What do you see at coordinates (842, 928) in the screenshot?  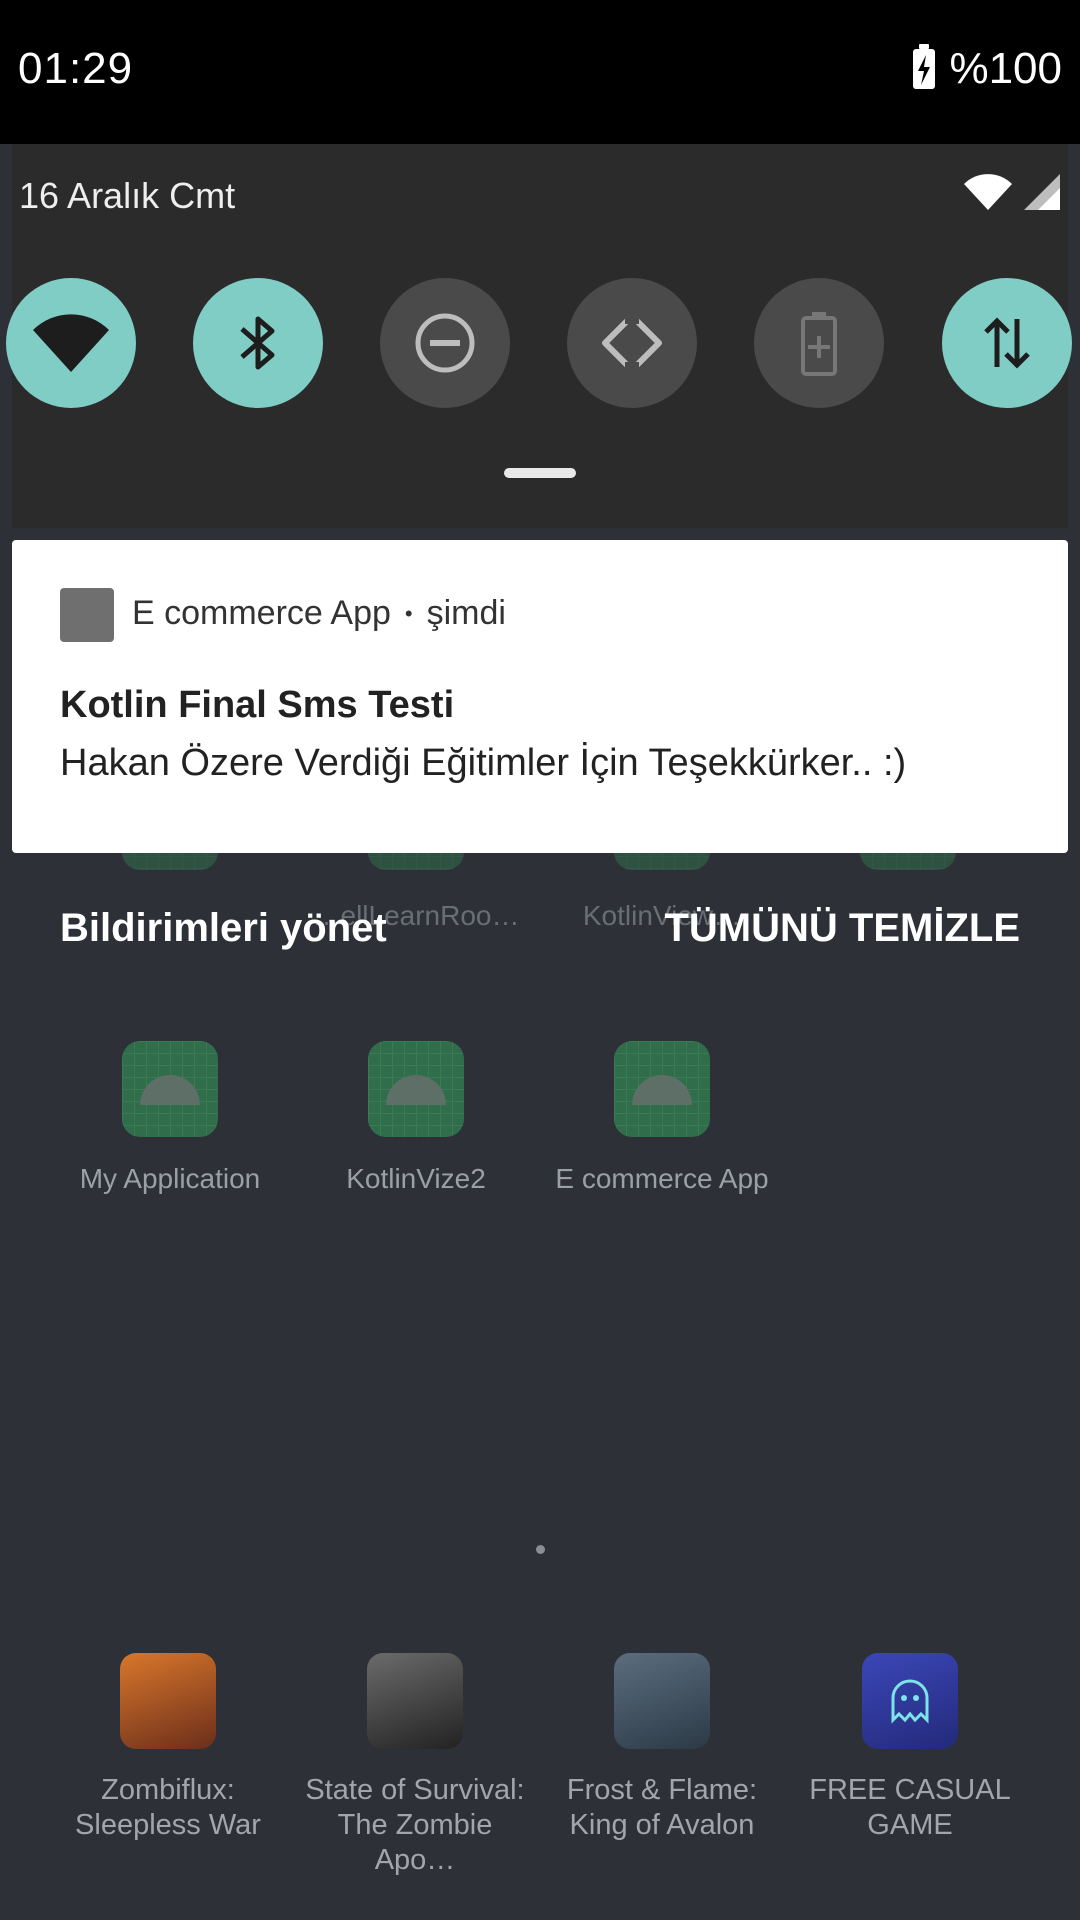 I see `clear-all-button: TÜMÜNÜ TEMİZLE` at bounding box center [842, 928].